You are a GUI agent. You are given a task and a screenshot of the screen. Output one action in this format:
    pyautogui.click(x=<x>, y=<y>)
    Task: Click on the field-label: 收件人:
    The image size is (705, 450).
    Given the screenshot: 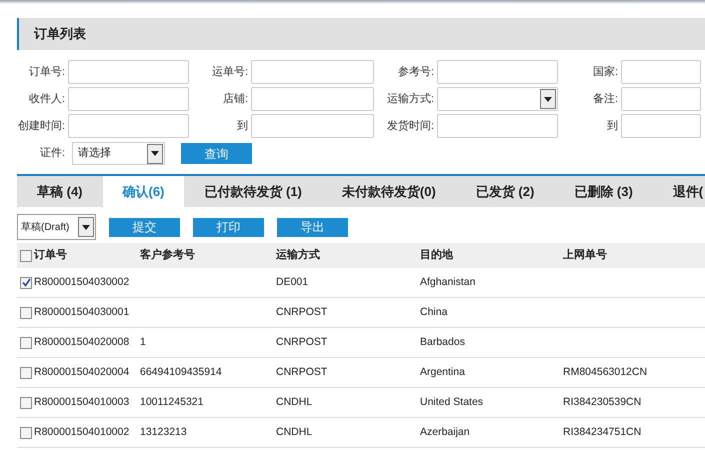 What is the action you would take?
    pyautogui.click(x=47, y=99)
    